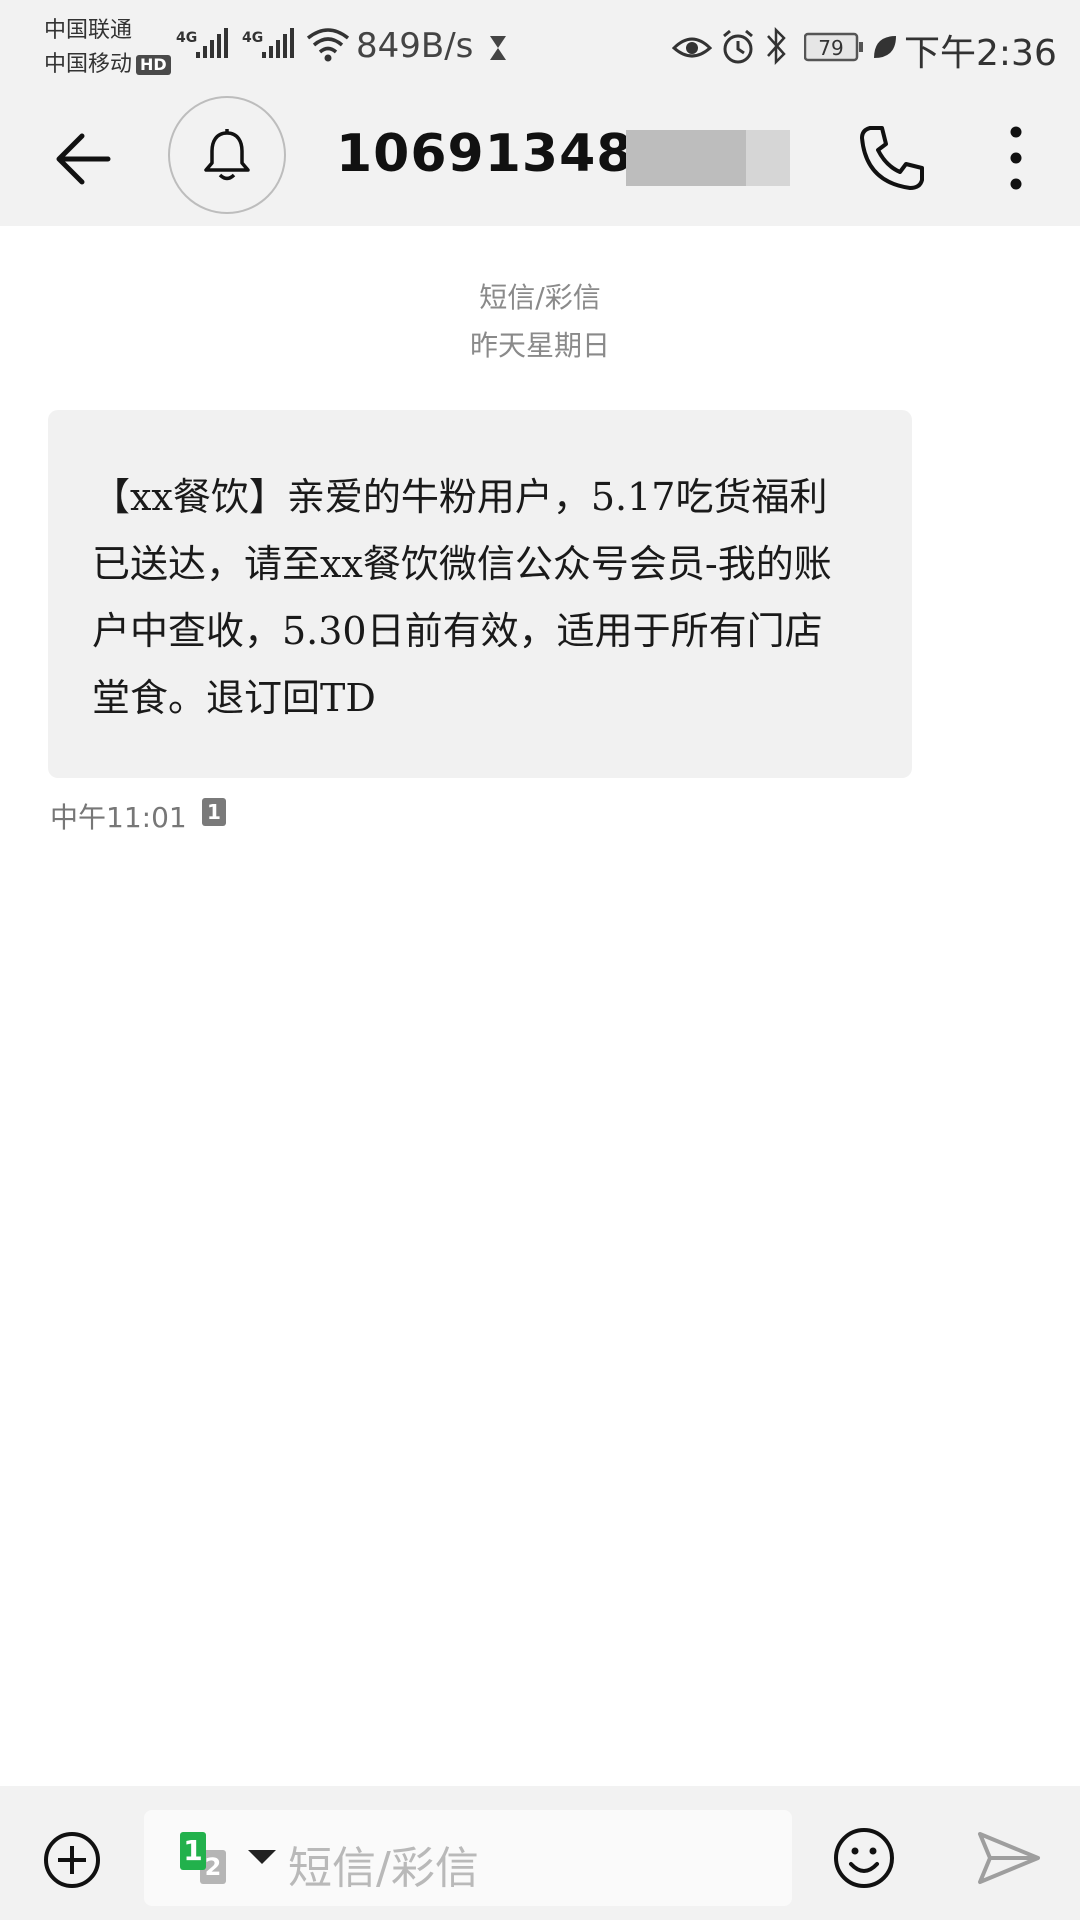  Describe the element at coordinates (540, 48) in the screenshot. I see `status-bar: 中国联通 中国移动 HD 4G 4G 849B/s 79 下午2:36` at that location.